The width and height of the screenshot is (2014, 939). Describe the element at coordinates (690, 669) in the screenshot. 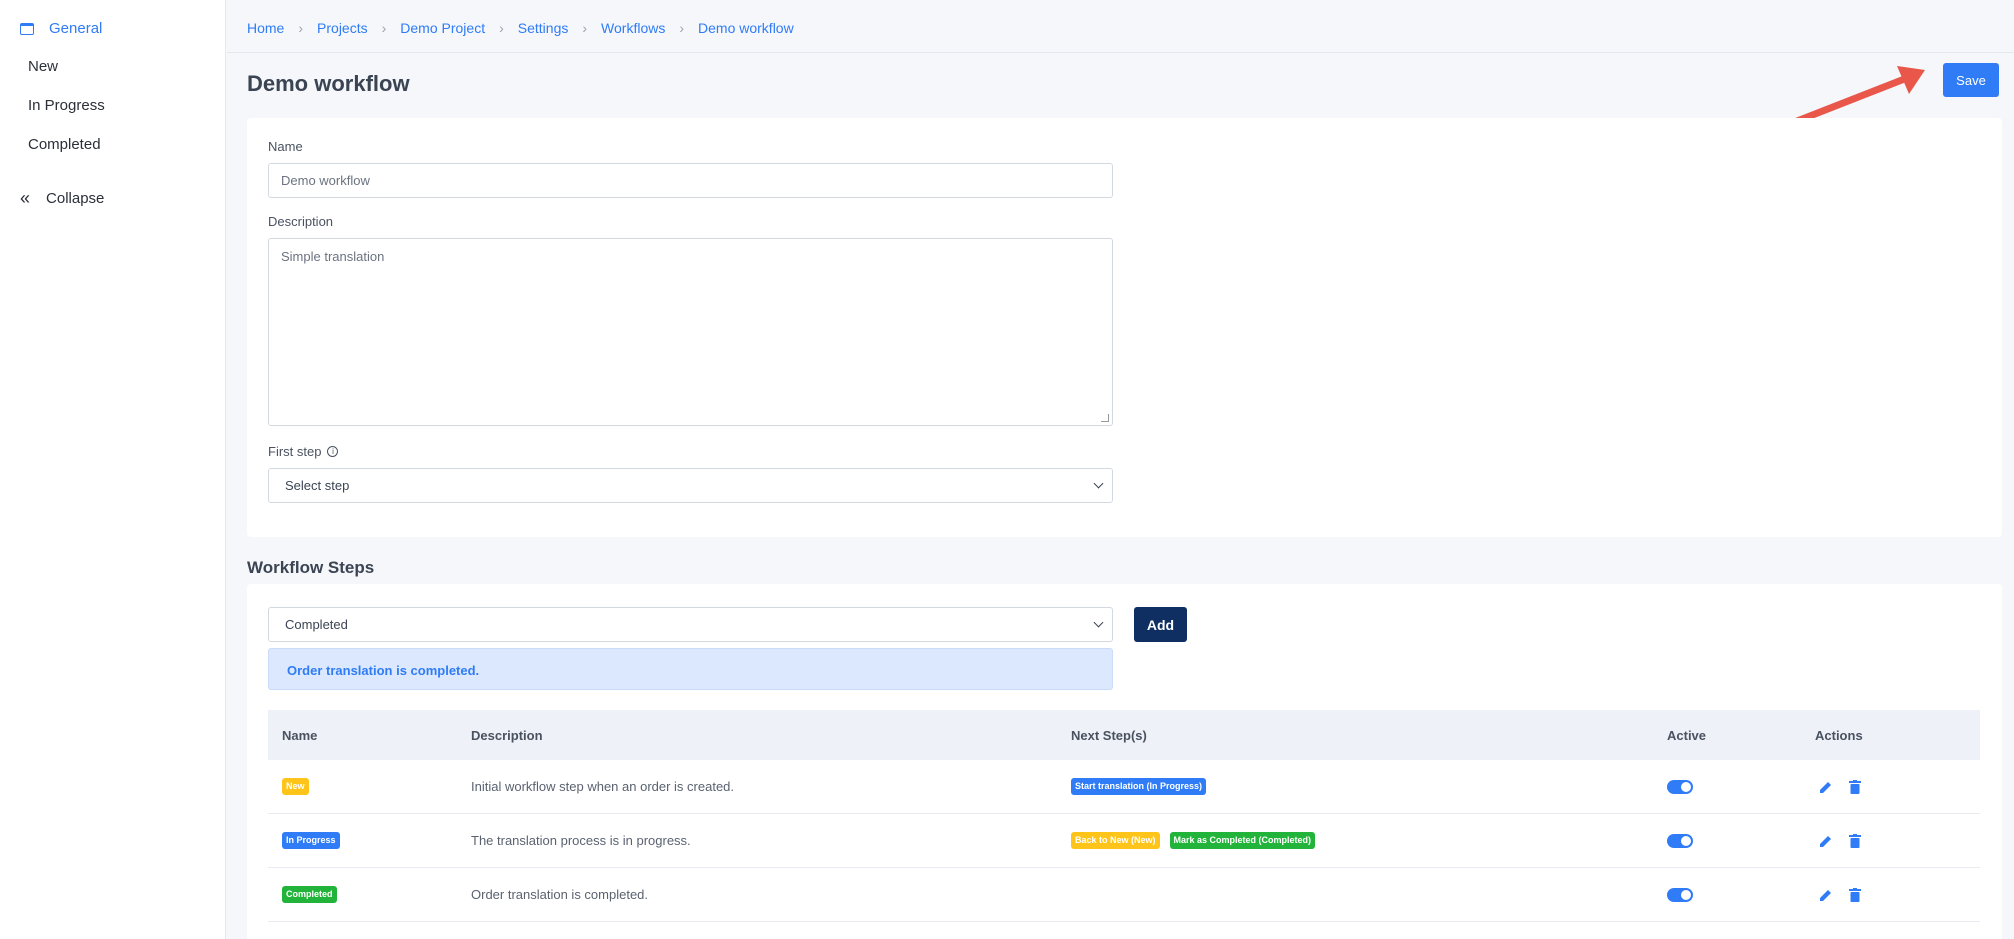

I see `step-info-alert: Order translation is completed.` at that location.